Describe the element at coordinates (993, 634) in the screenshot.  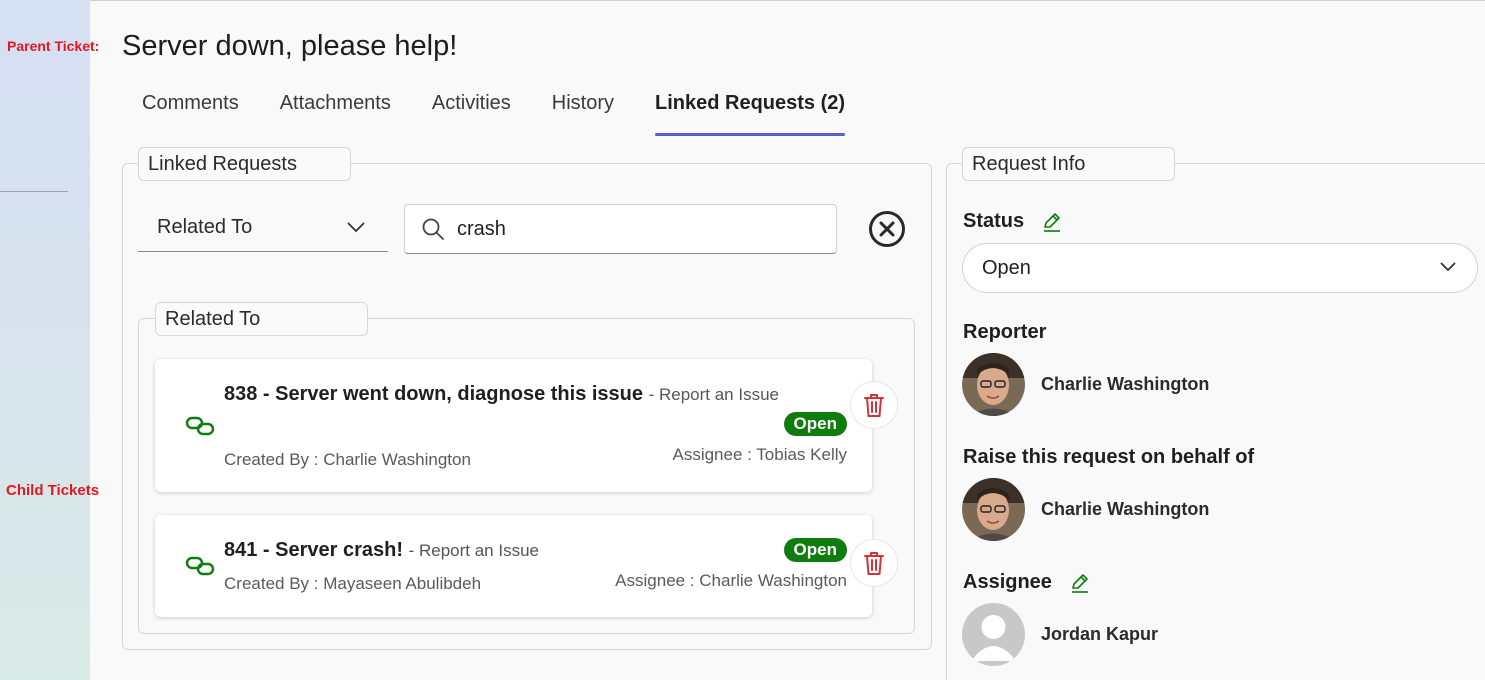
I see `avatar-placeholder-icon` at that location.